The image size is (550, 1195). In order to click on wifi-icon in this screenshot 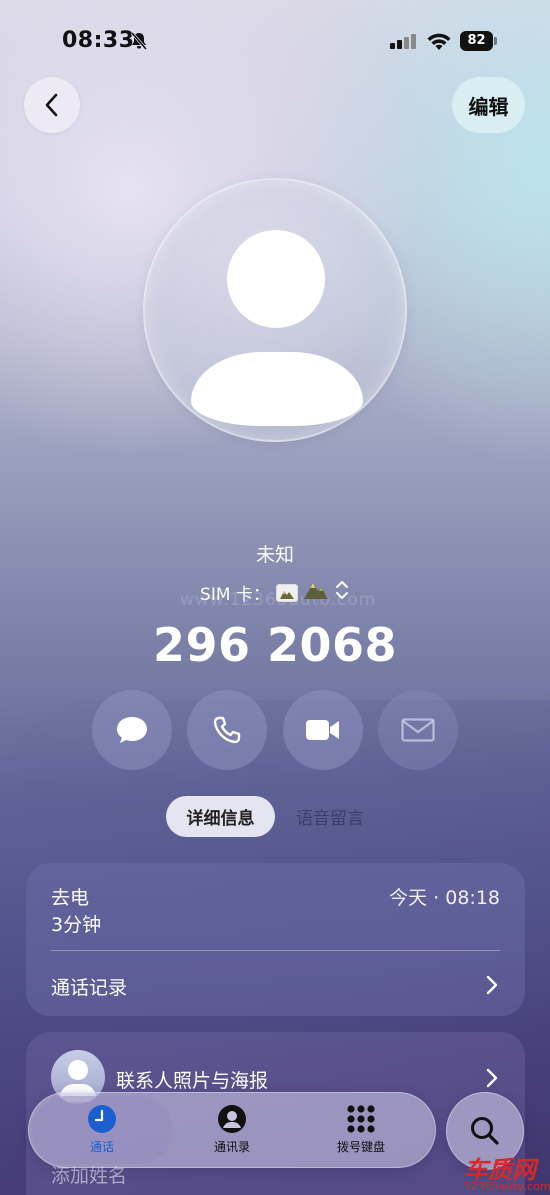, I will do `click(439, 41)`.